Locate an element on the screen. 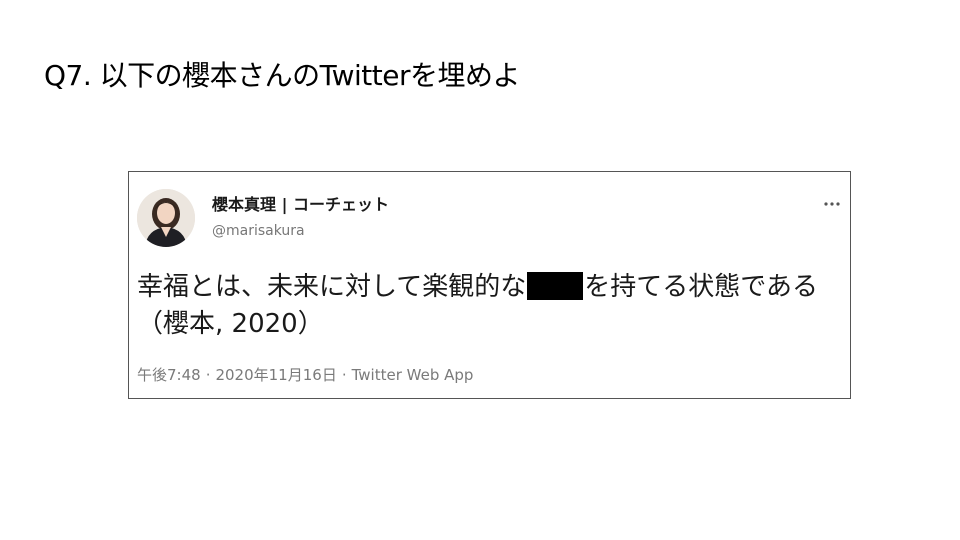 The image size is (960, 540). profile-photo-icon is located at coordinates (166, 218).